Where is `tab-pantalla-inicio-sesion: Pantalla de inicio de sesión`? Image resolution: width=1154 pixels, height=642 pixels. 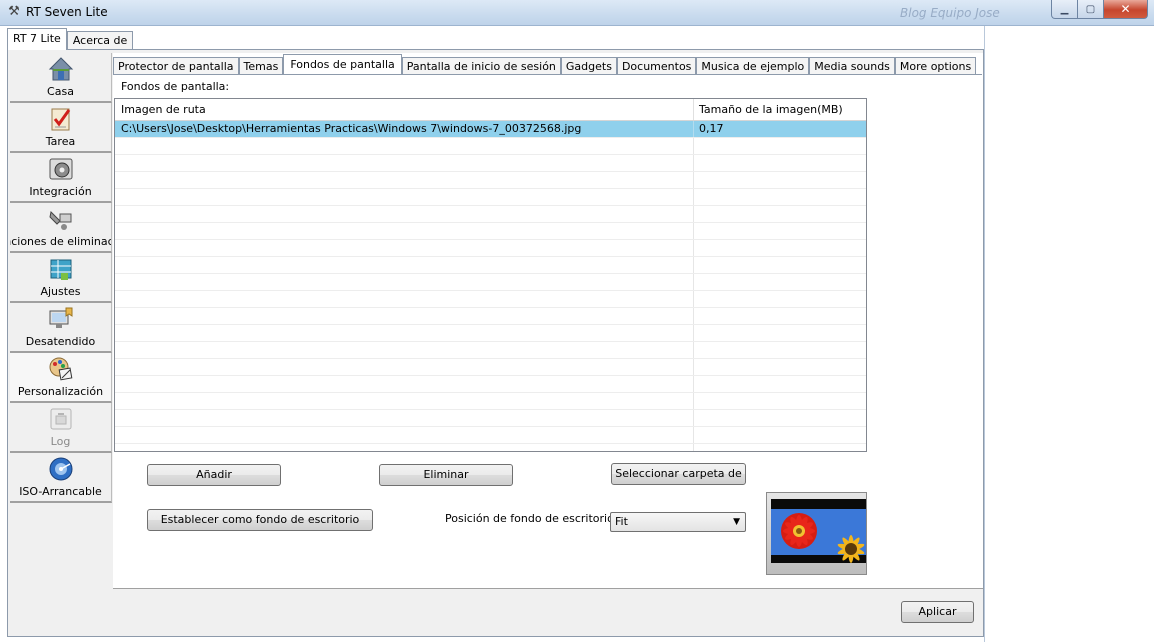 tab-pantalla-inicio-sesion: Pantalla de inicio de sesión is located at coordinates (481, 66).